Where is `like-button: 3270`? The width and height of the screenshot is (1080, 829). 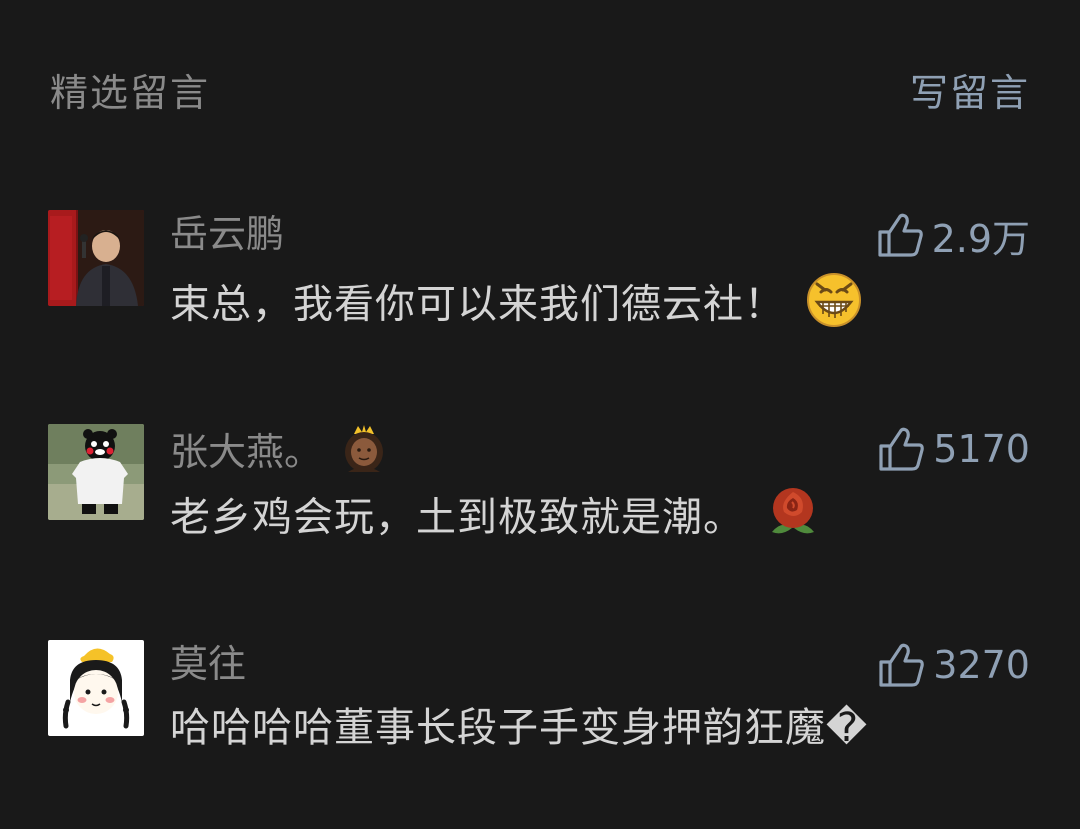
like-button: 3270 is located at coordinates (953, 665).